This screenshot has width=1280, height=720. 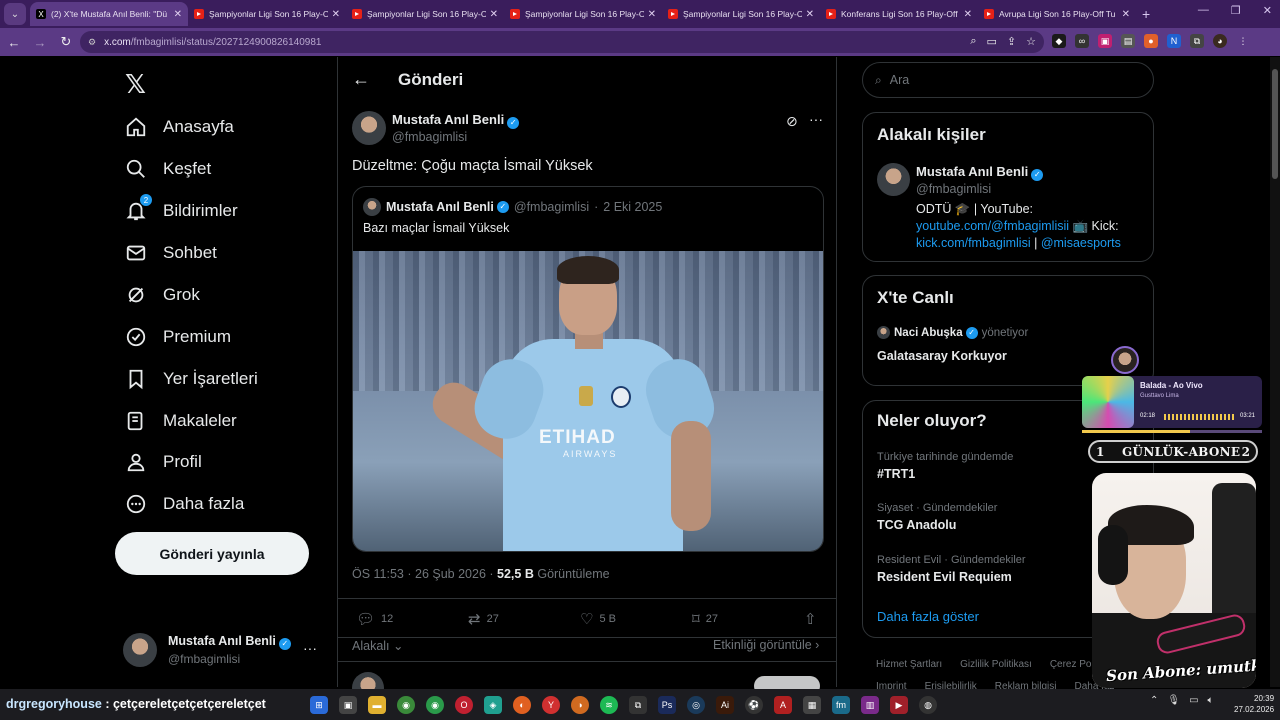 What do you see at coordinates (945, 466) in the screenshot?
I see `trend-item: Türkiye tarihinde gündemde #TRT1` at bounding box center [945, 466].